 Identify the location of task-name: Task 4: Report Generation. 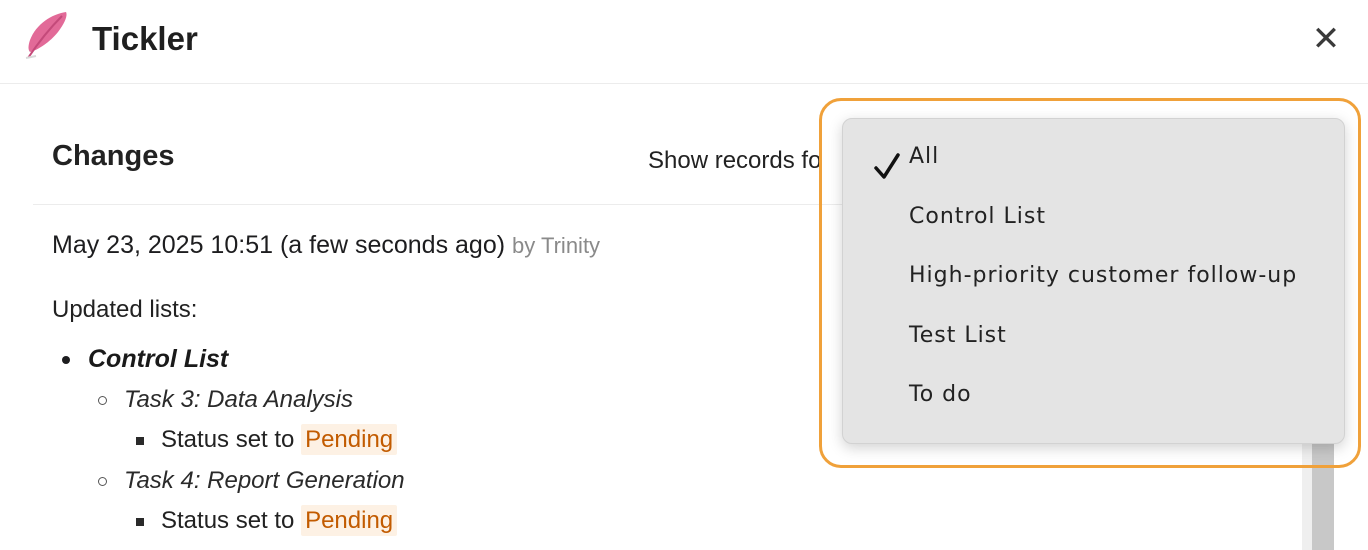
(264, 480).